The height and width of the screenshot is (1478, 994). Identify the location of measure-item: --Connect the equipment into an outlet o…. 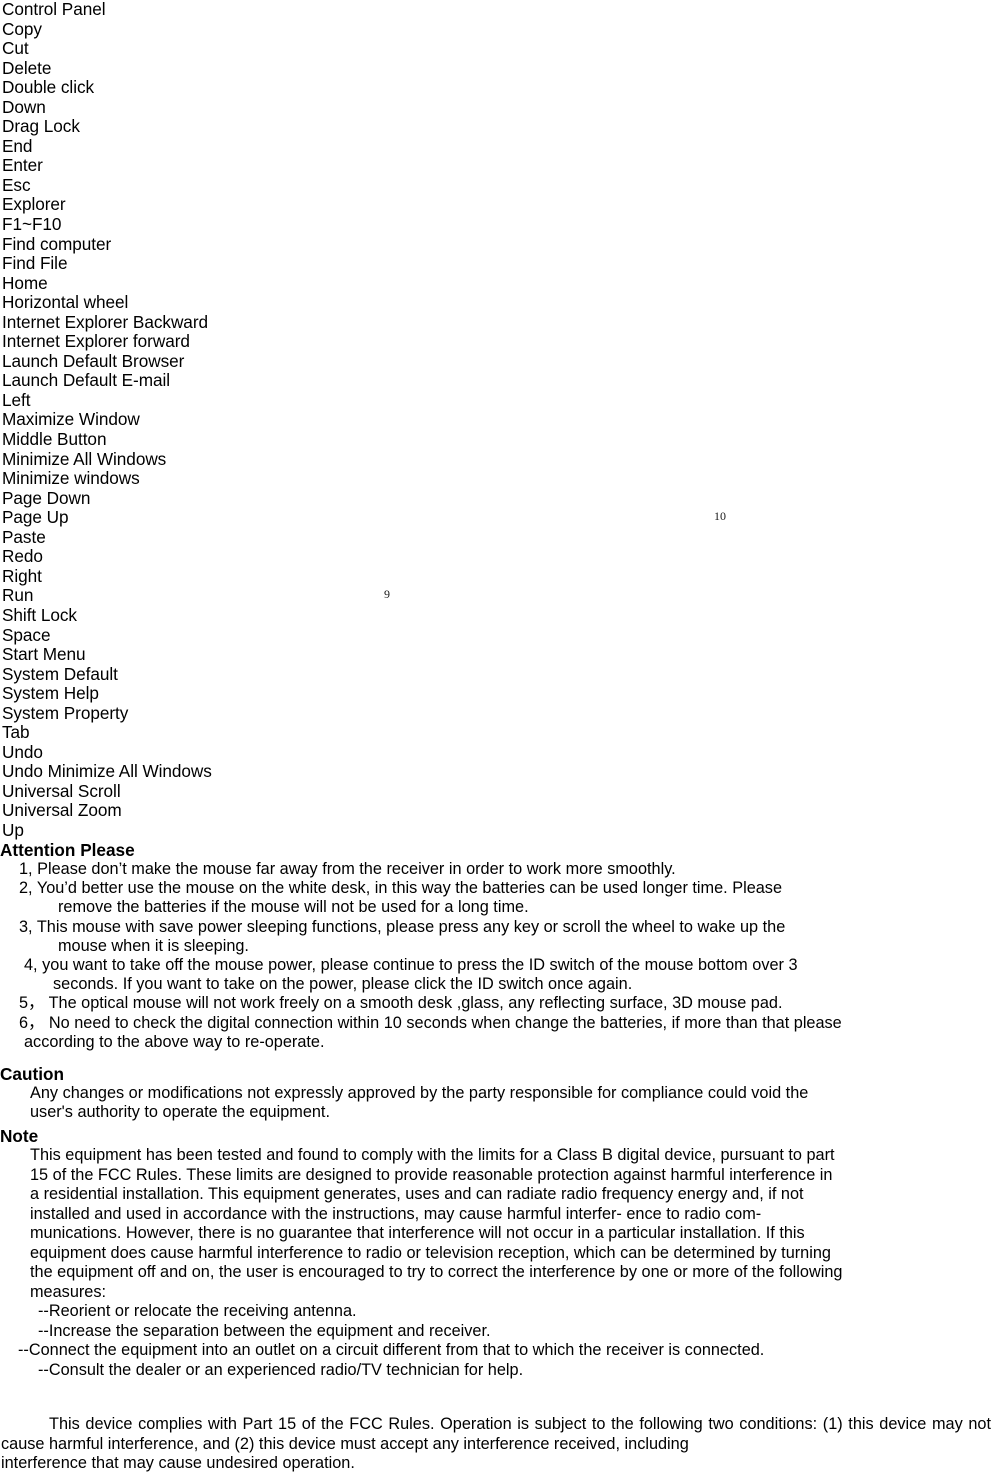
(391, 1350).